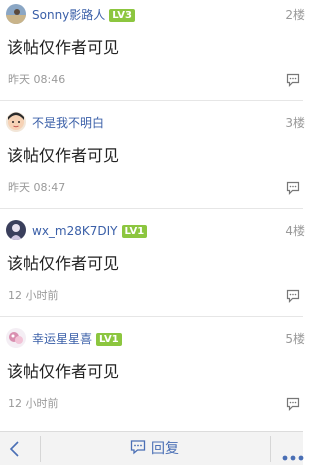 This screenshot has height=465, width=320. I want to click on reply-icon, so click(138, 449).